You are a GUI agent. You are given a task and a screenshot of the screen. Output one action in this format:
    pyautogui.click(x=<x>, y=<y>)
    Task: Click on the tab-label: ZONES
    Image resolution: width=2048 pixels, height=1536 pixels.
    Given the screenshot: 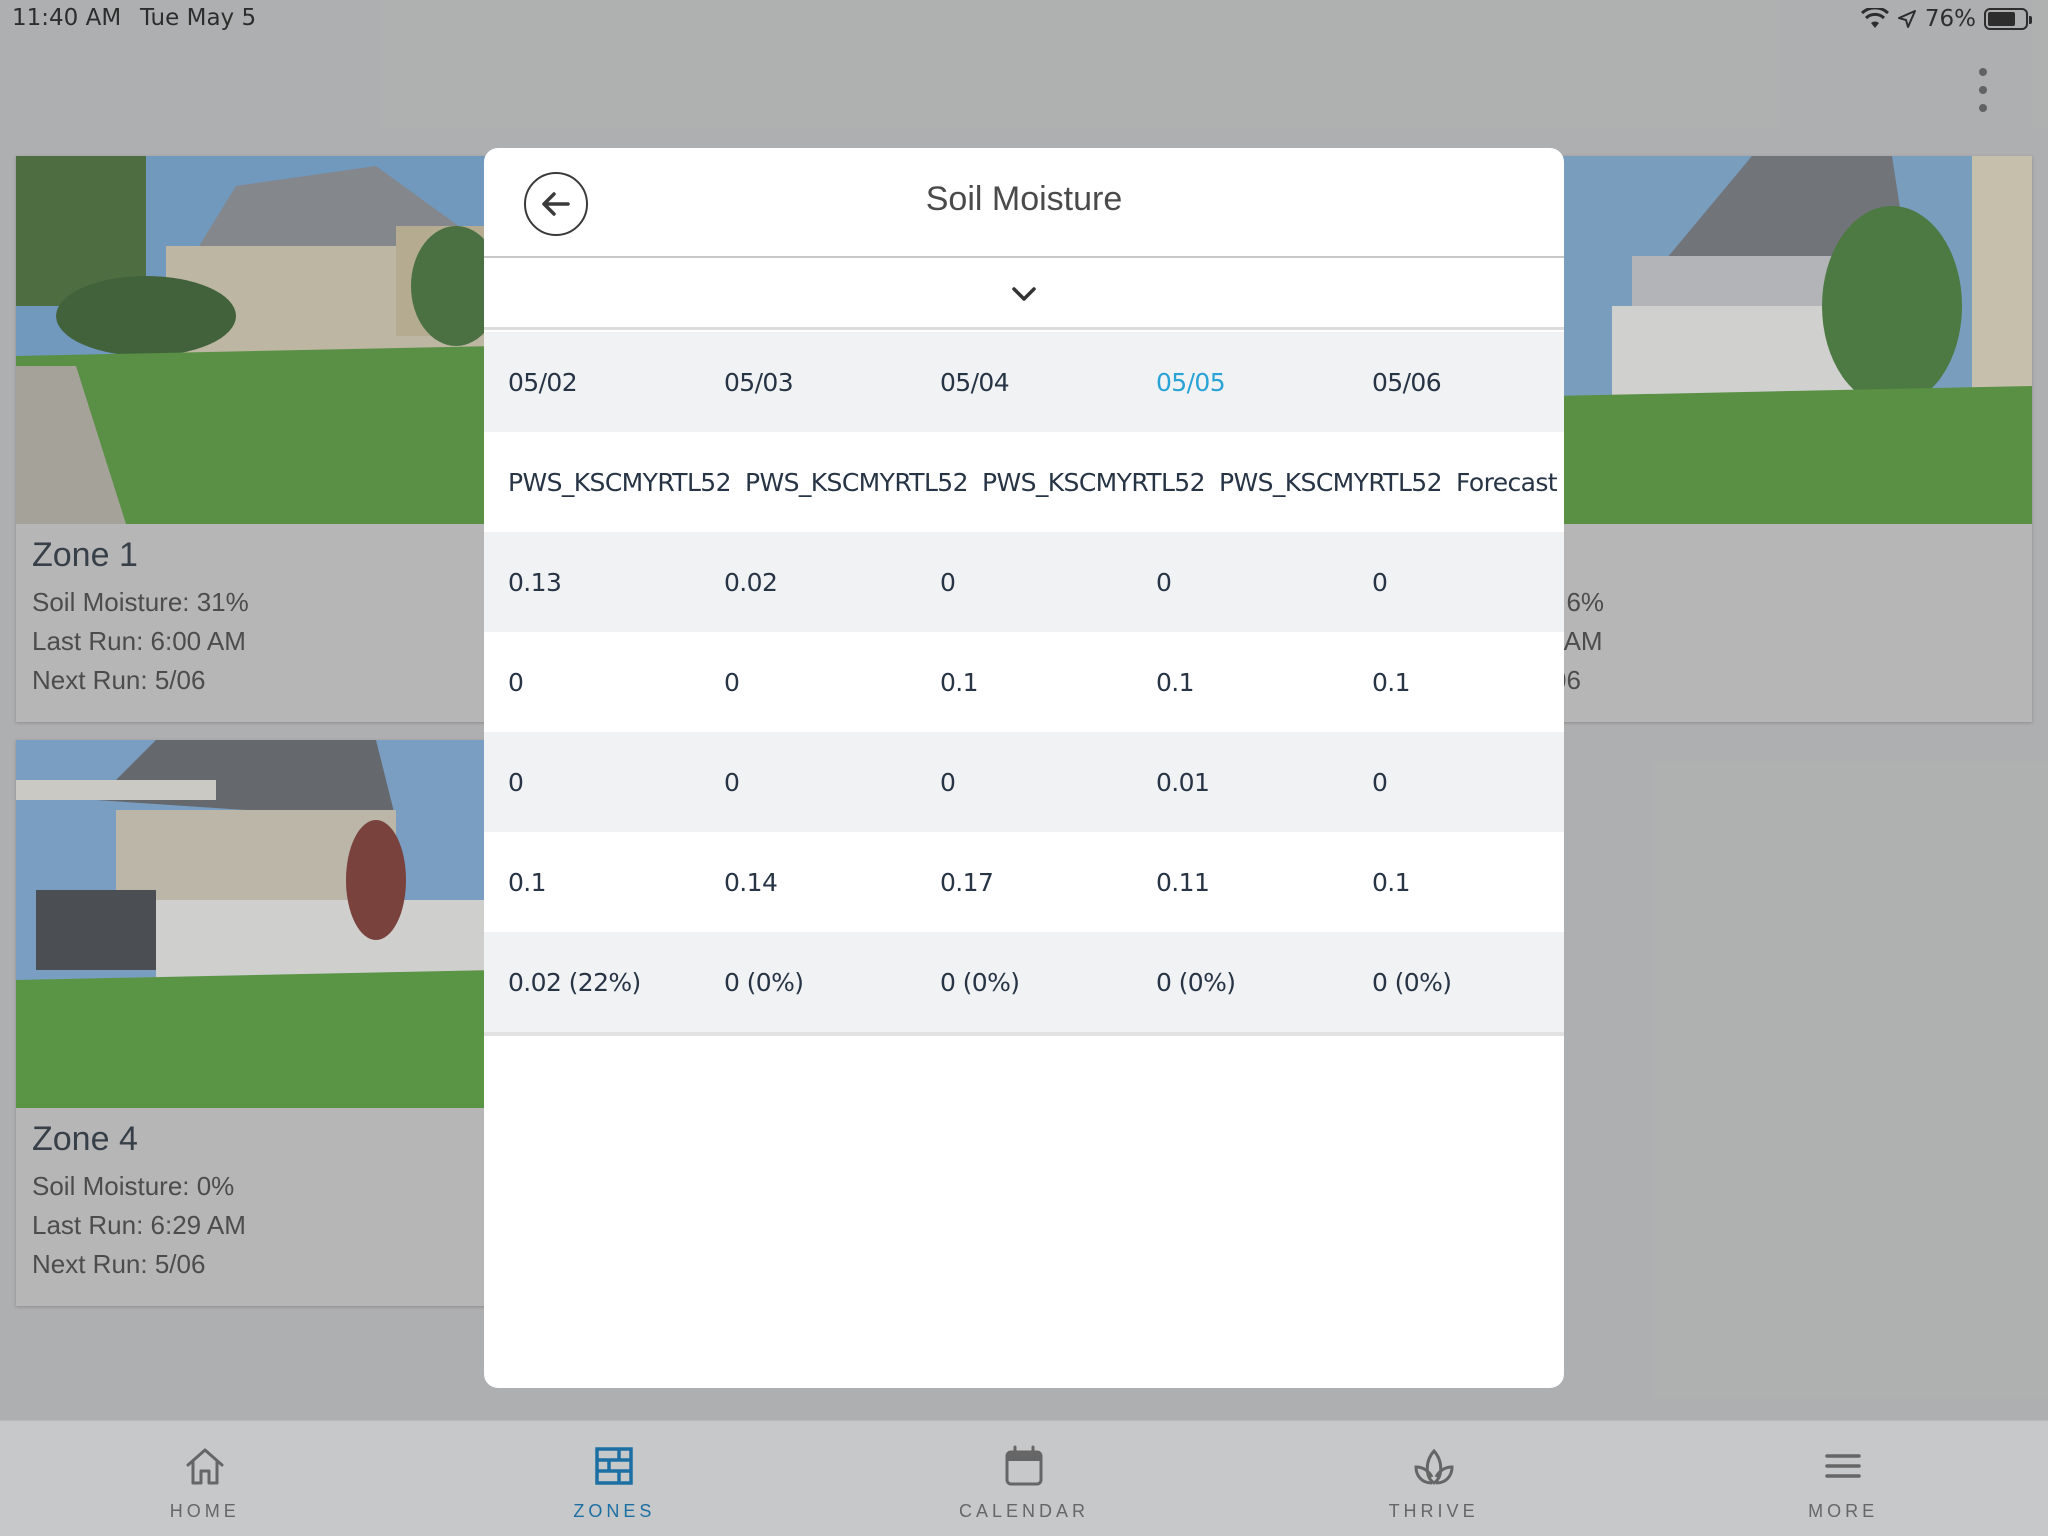 What is the action you would take?
    pyautogui.click(x=614, y=1511)
    